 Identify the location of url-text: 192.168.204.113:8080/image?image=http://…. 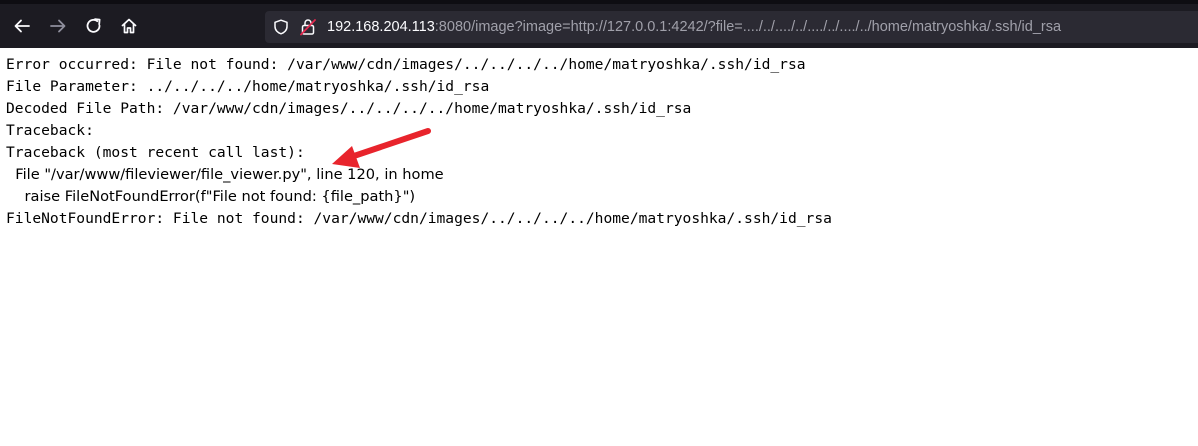
(694, 27).